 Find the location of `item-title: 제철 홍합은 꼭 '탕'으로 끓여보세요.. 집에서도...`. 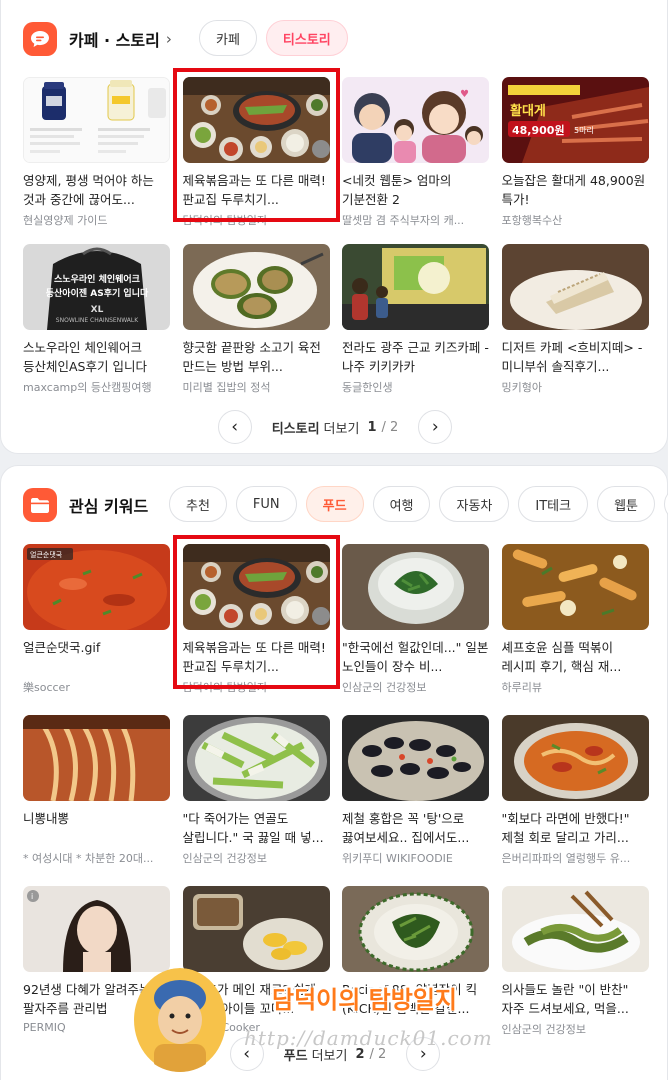

item-title: 제철 홍합은 꼭 '탕'으로 끓여보세요.. 집에서도... is located at coordinates (406, 828).